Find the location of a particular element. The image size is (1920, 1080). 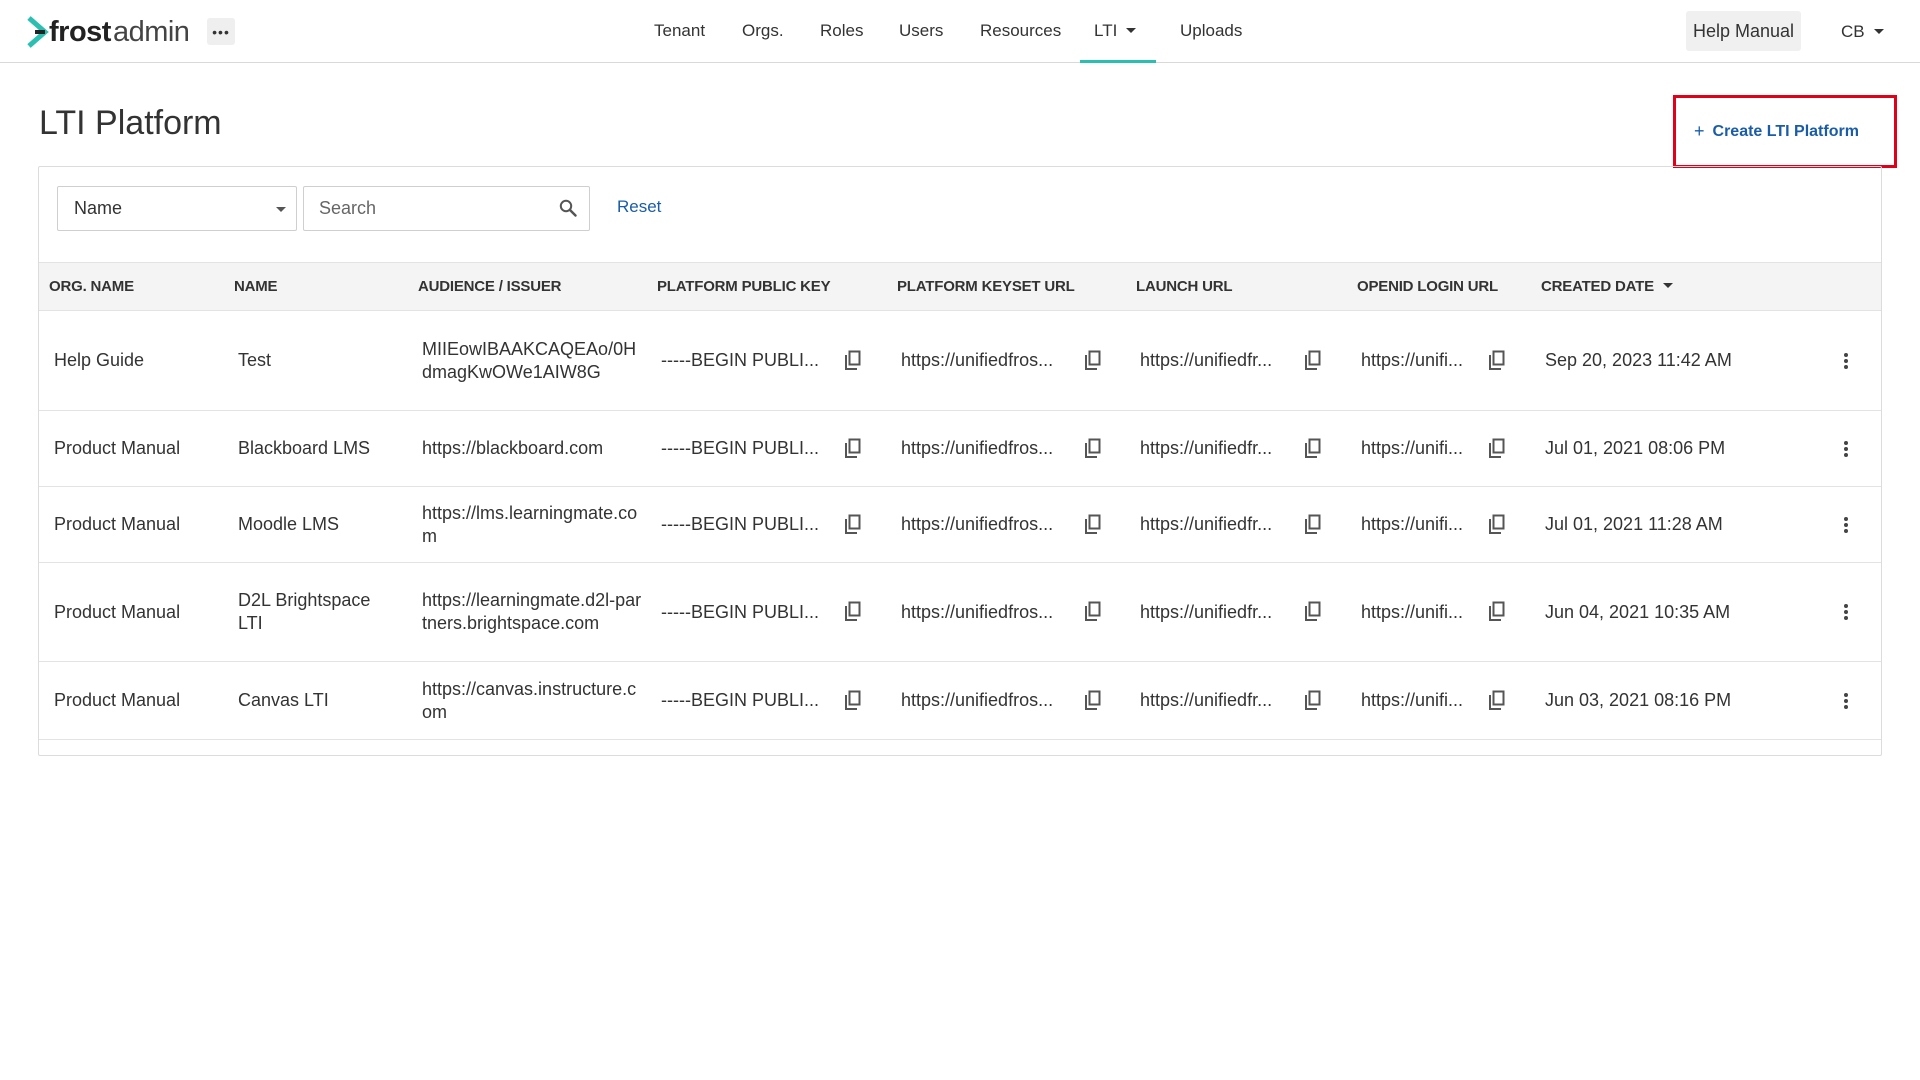

plus-icon: + is located at coordinates (1699, 131).